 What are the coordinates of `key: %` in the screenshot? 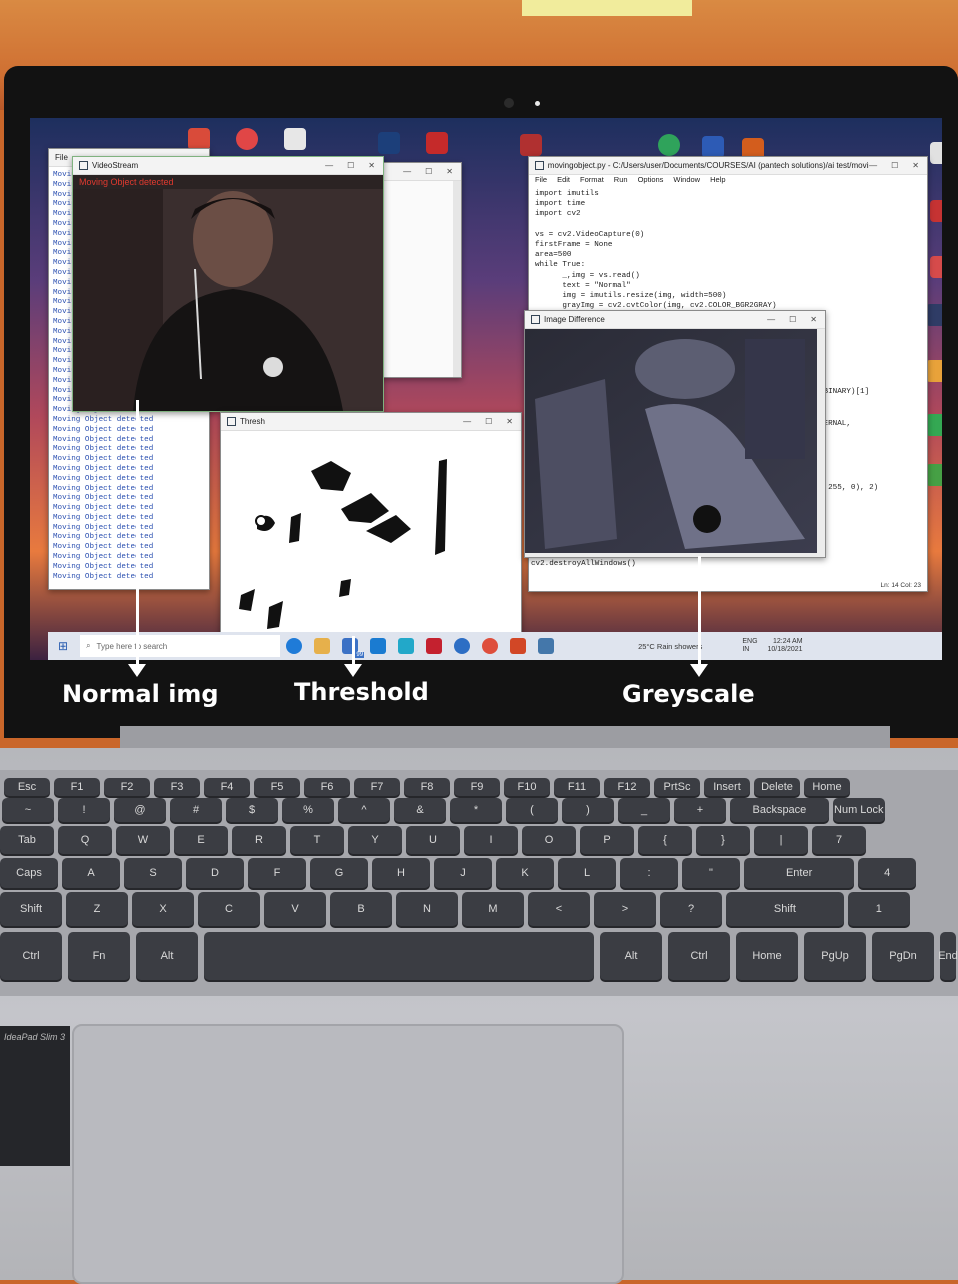 It's located at (308, 810).